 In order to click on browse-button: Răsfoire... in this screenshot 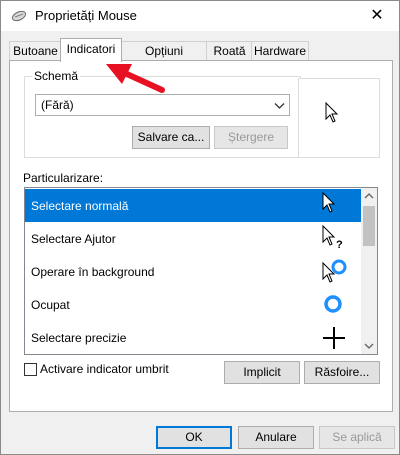, I will do `click(342, 372)`.